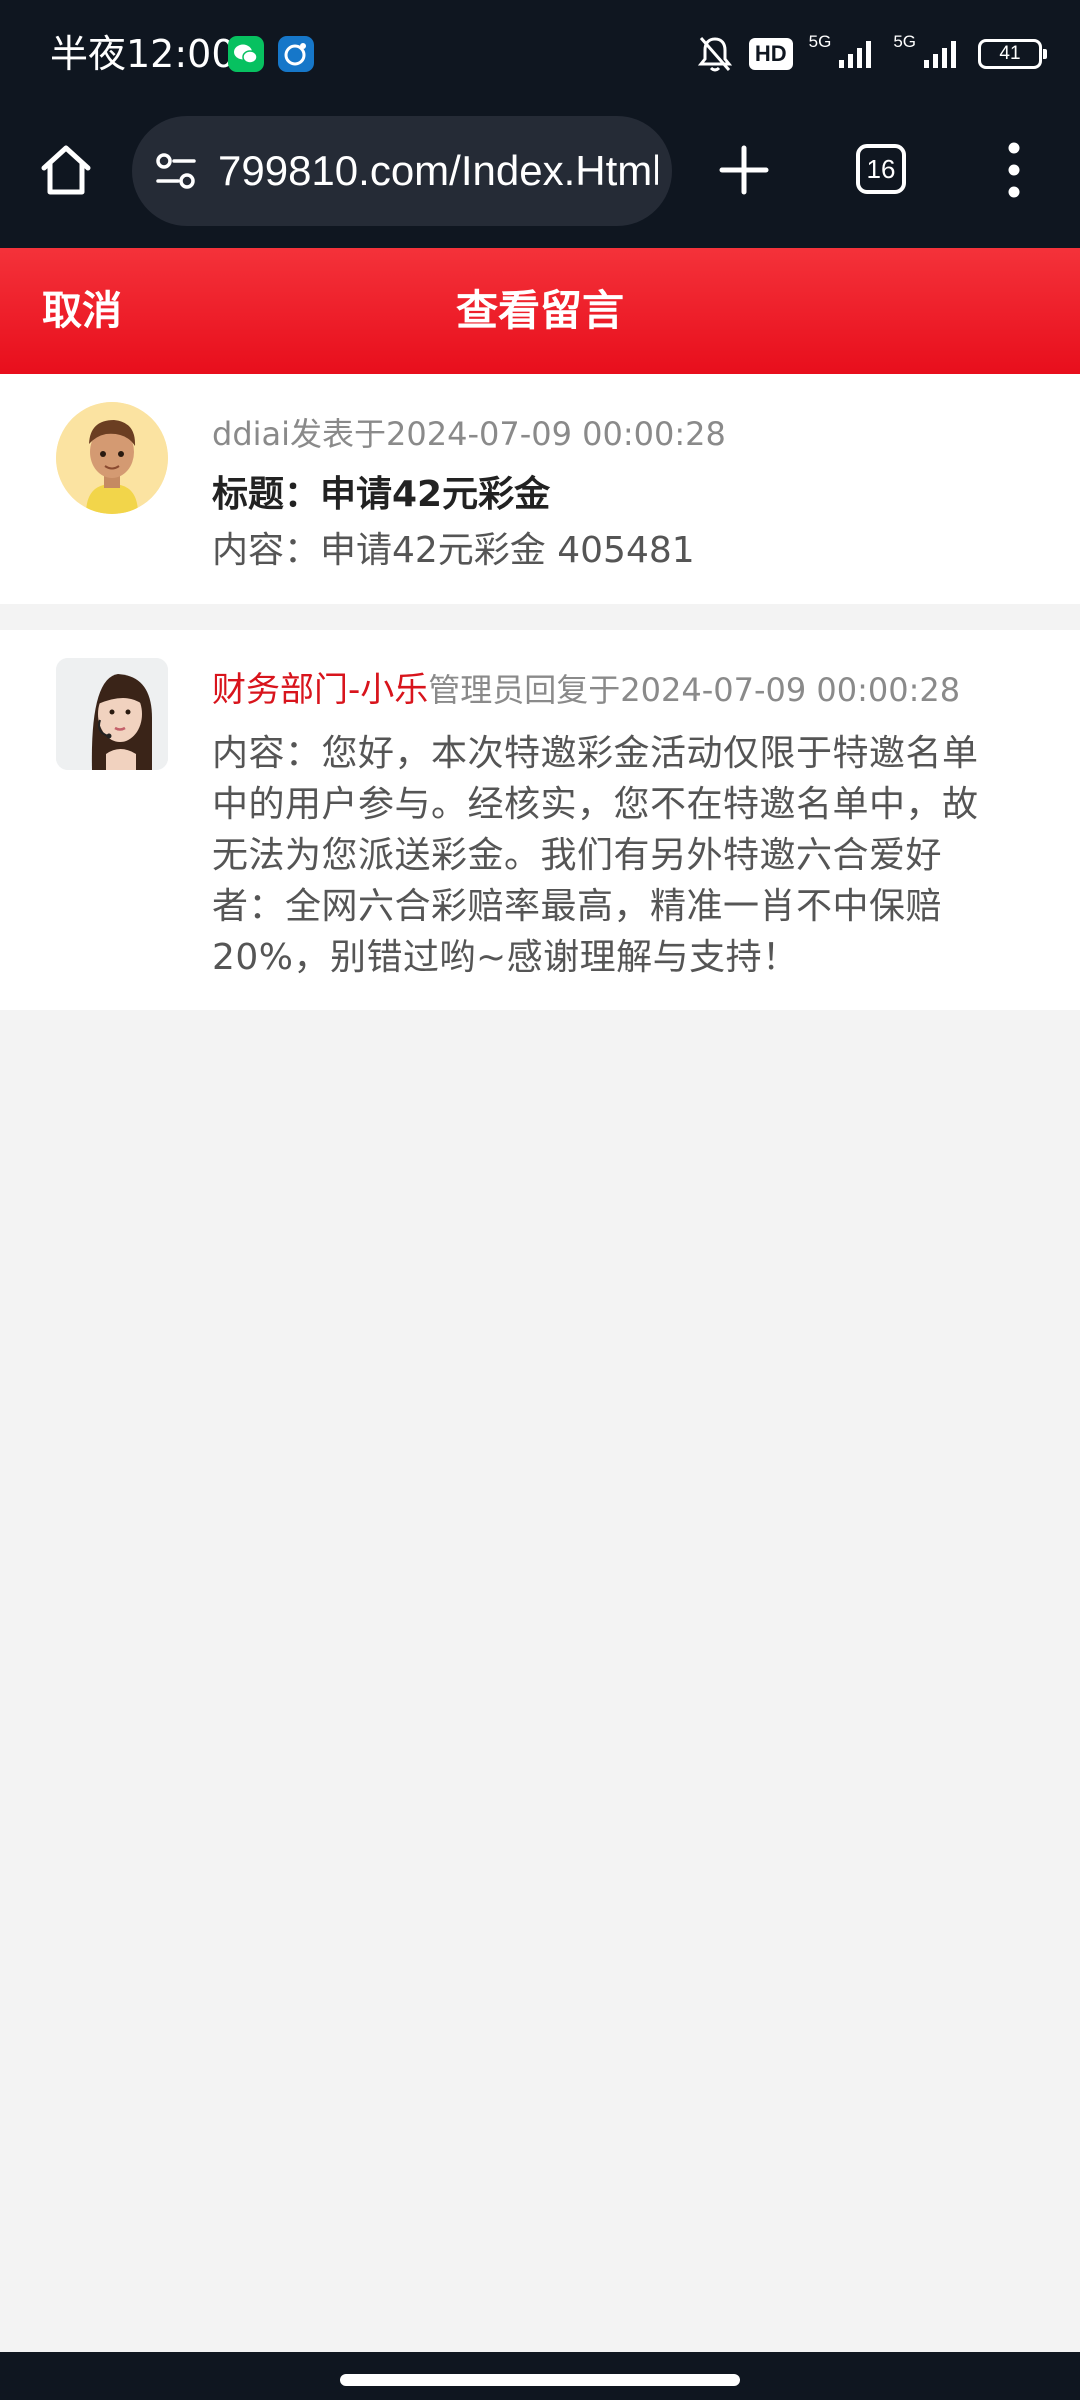 The height and width of the screenshot is (2400, 1080). Describe the element at coordinates (176, 171) in the screenshot. I see `site-settings-icon` at that location.